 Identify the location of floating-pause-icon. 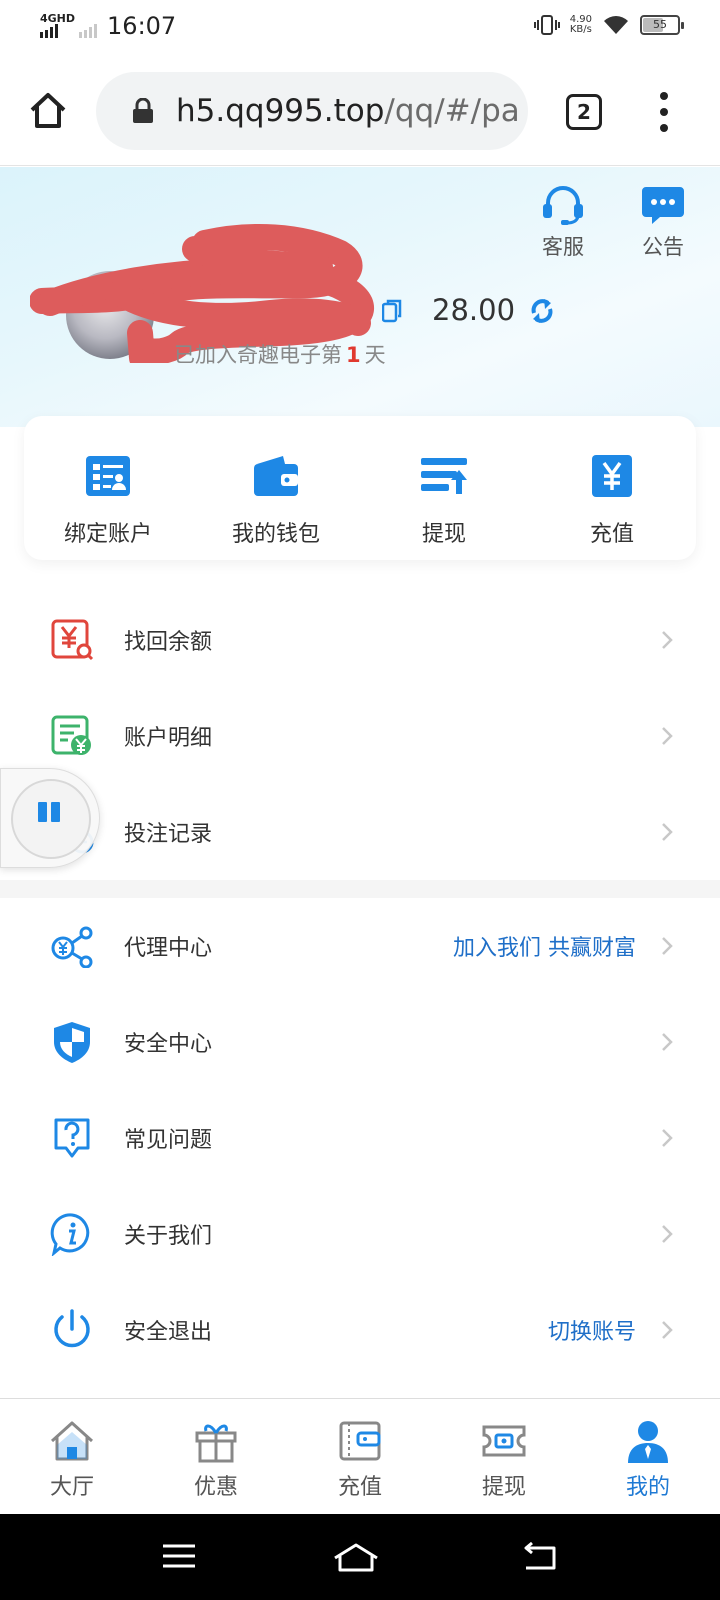
(51, 819).